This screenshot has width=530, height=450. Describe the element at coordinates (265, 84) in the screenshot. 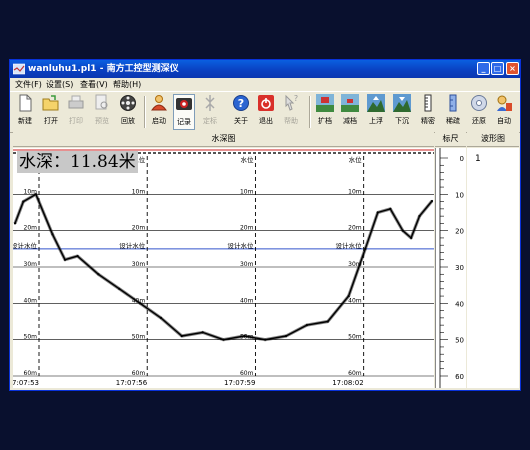

I see `menu-bar: 文件(F) 设置(S) 查看(V) 帮助(H)` at that location.